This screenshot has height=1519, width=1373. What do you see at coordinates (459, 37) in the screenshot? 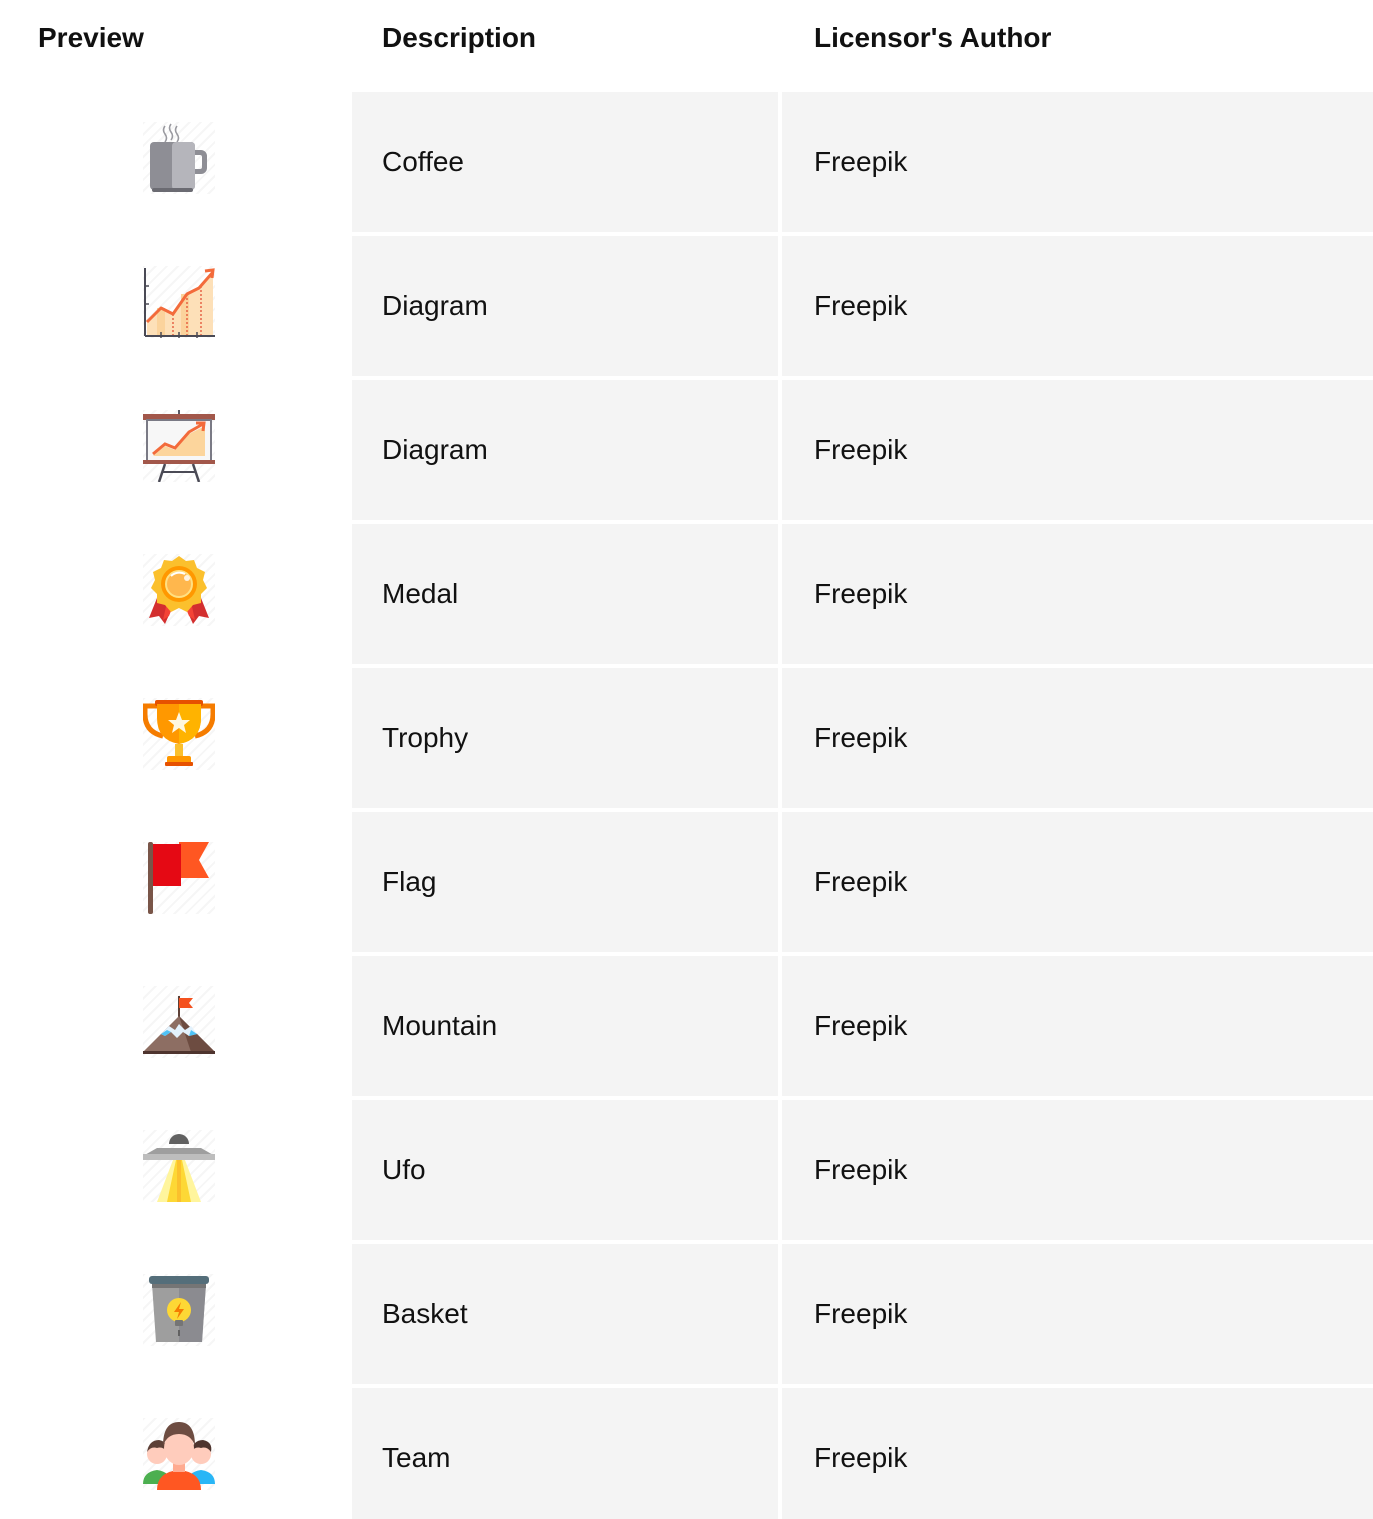
I see `header-description: Description` at bounding box center [459, 37].